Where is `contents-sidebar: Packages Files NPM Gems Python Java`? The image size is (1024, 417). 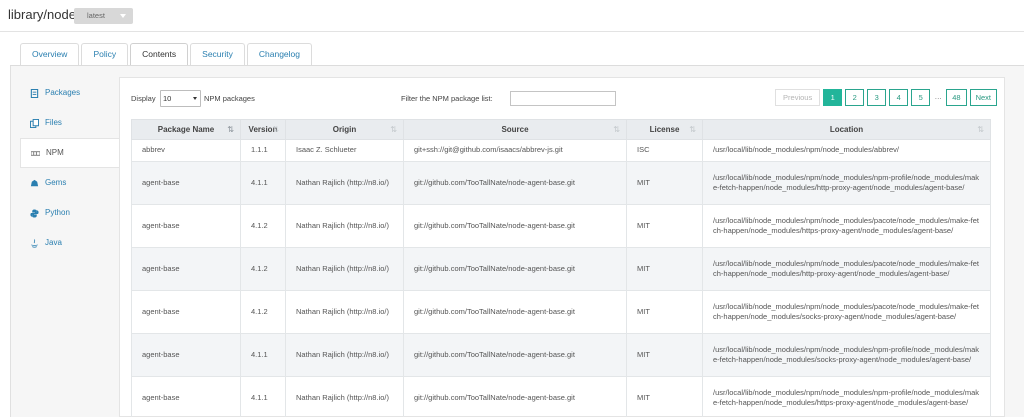 contents-sidebar: Packages Files NPM Gems Python Java is located at coordinates (69, 168).